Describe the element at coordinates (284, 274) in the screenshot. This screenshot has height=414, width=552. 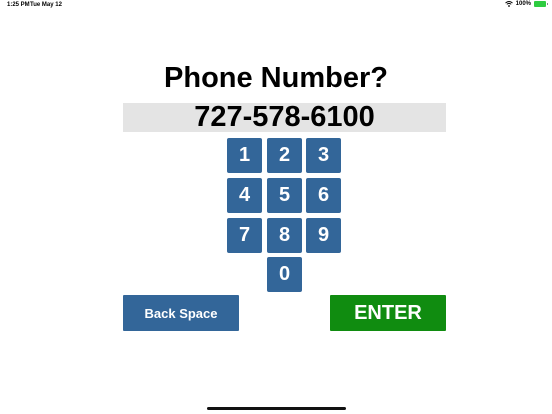
I see `key-0: 0` at that location.